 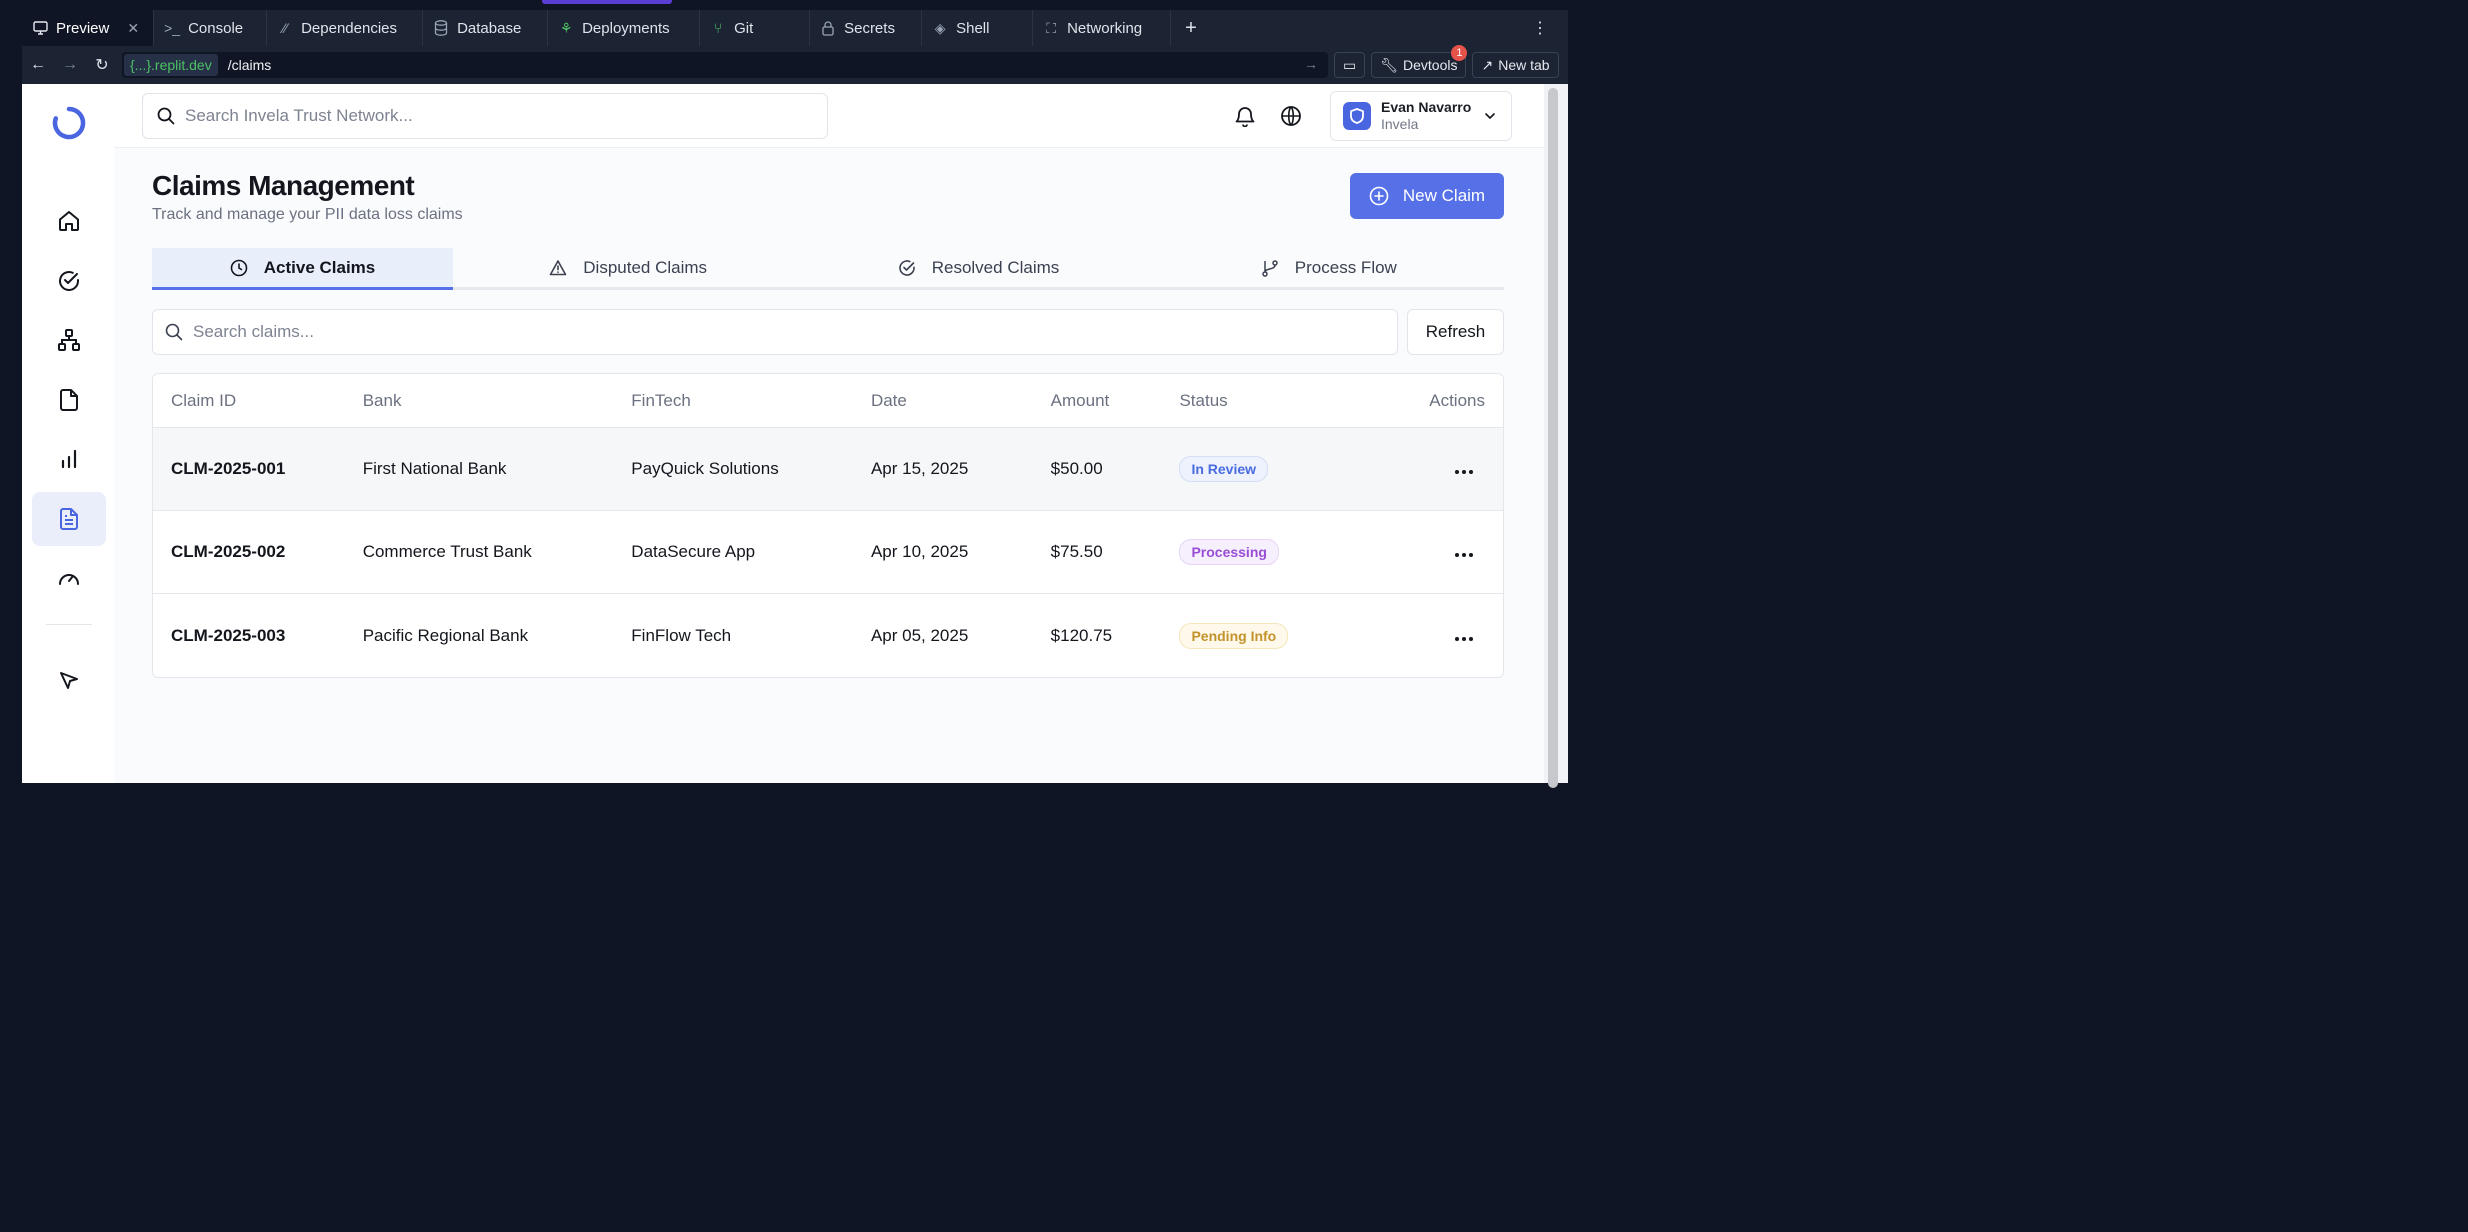 What do you see at coordinates (211, 28) in the screenshot?
I see `tab-console: >_ Console` at bounding box center [211, 28].